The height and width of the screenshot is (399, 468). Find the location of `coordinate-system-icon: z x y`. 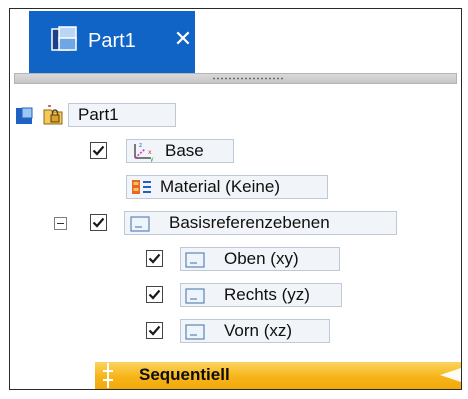

coordinate-system-icon: z x y is located at coordinates (144, 152).